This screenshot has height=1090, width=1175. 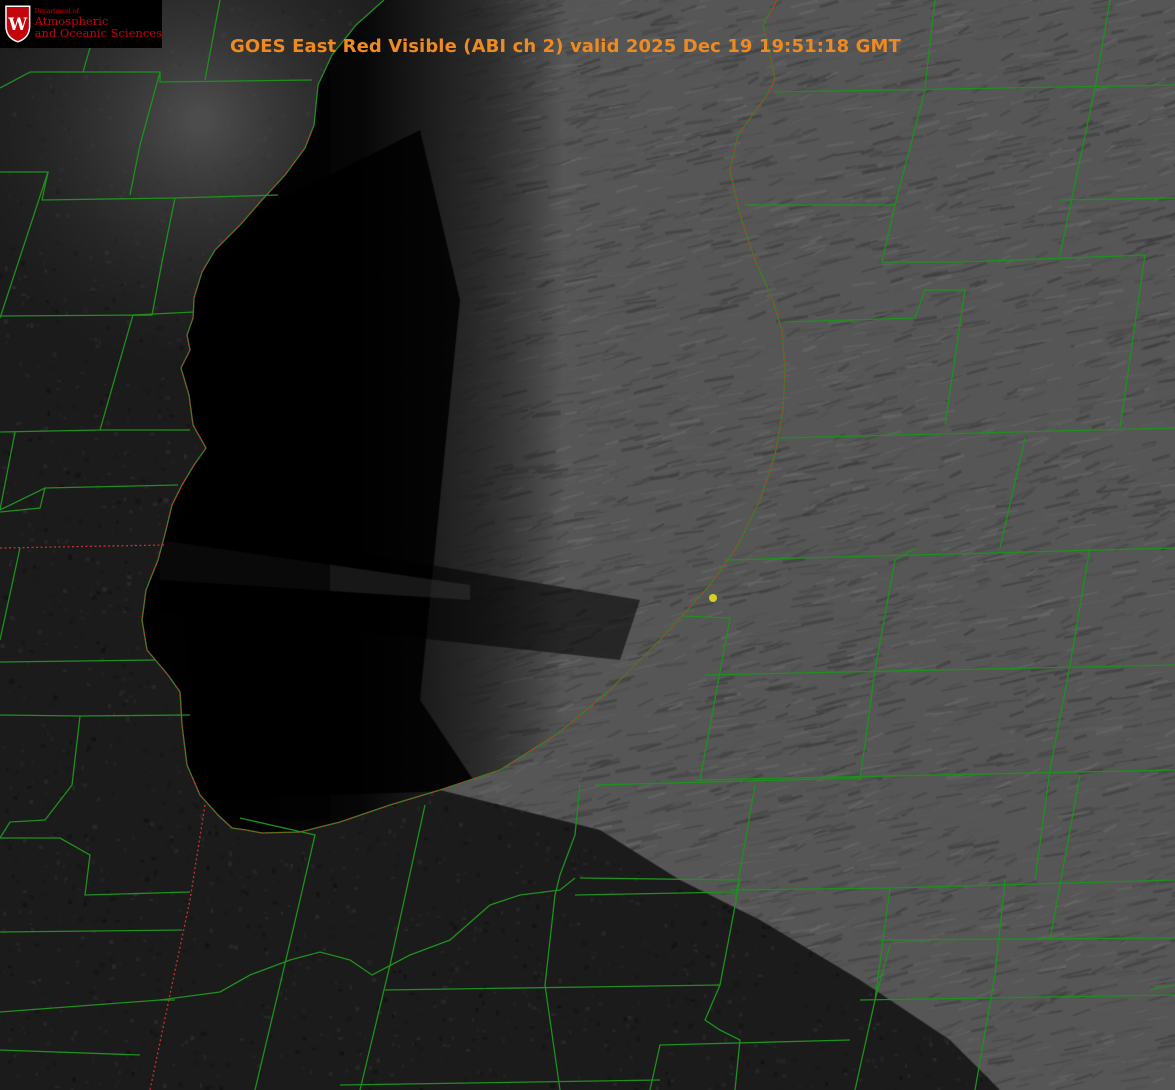 I want to click on svg-text: W, so click(x=17, y=24).